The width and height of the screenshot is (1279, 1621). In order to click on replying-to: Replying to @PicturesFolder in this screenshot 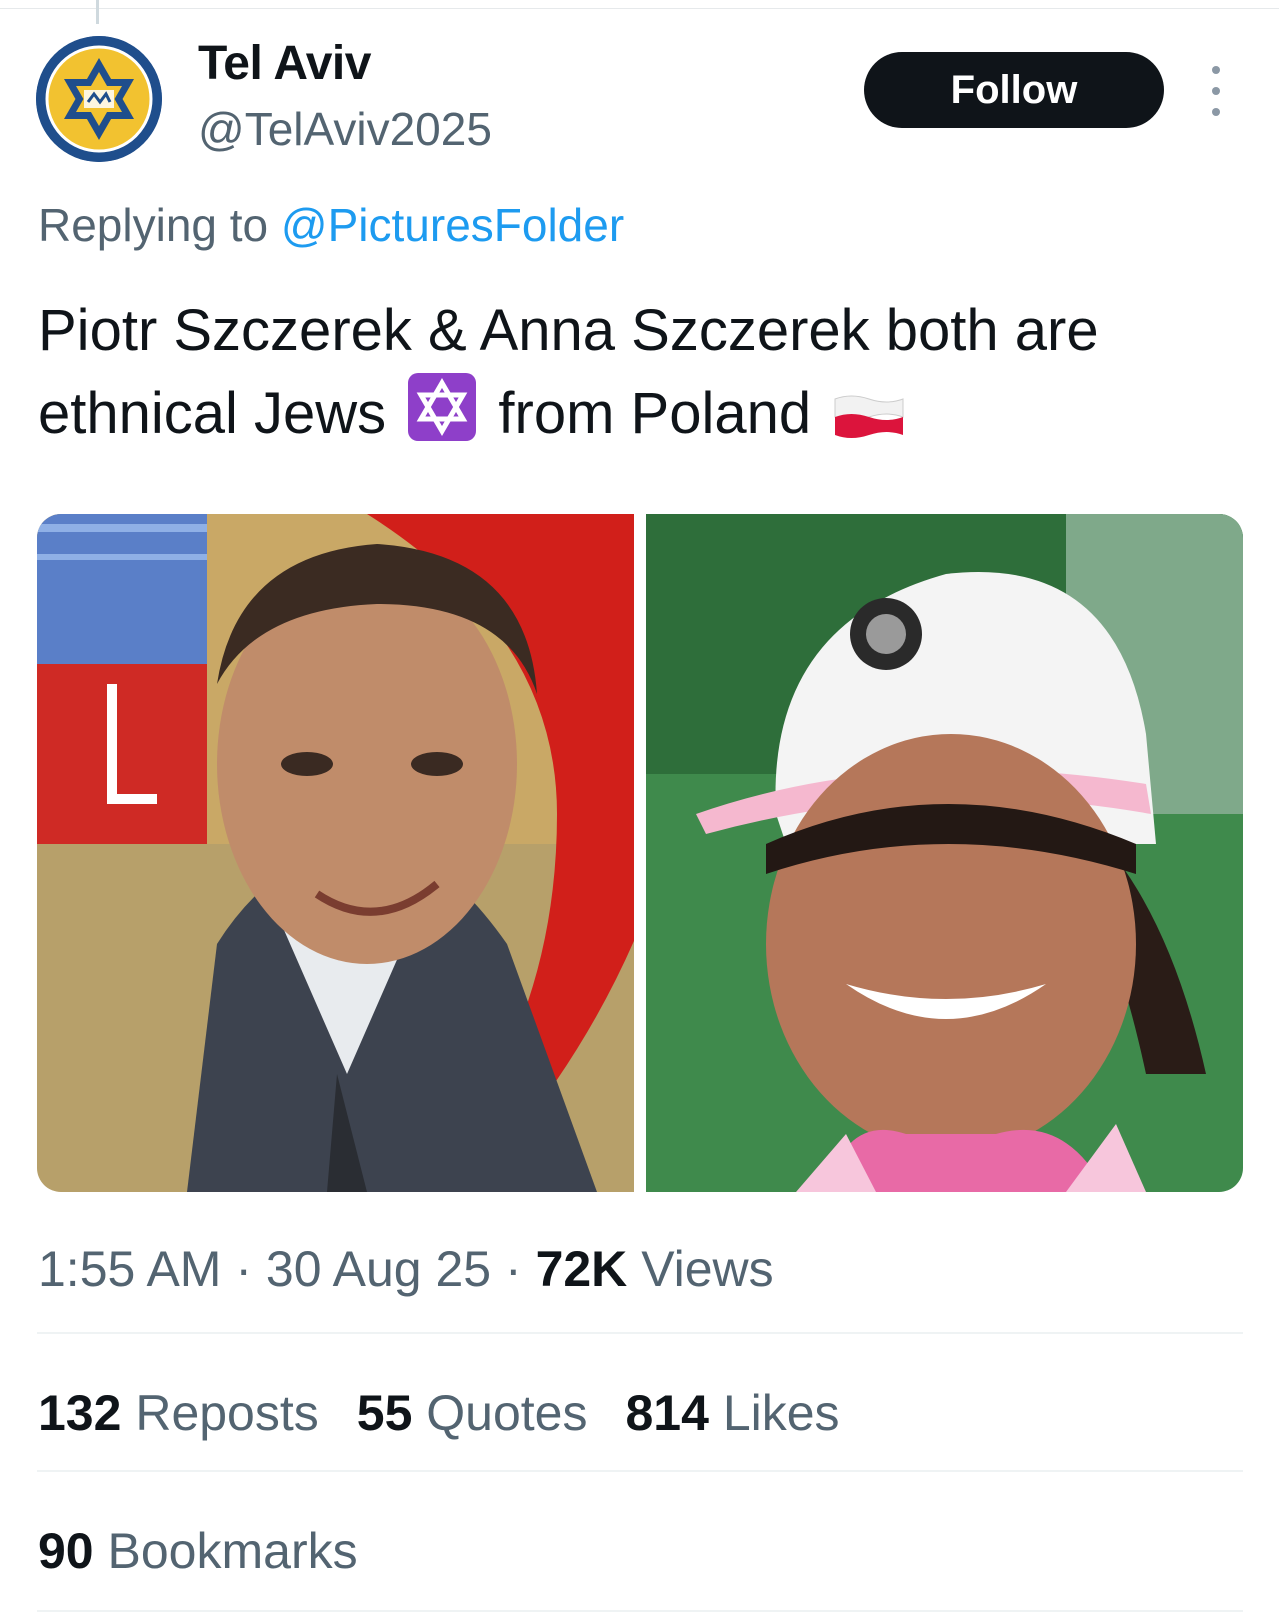, I will do `click(331, 225)`.